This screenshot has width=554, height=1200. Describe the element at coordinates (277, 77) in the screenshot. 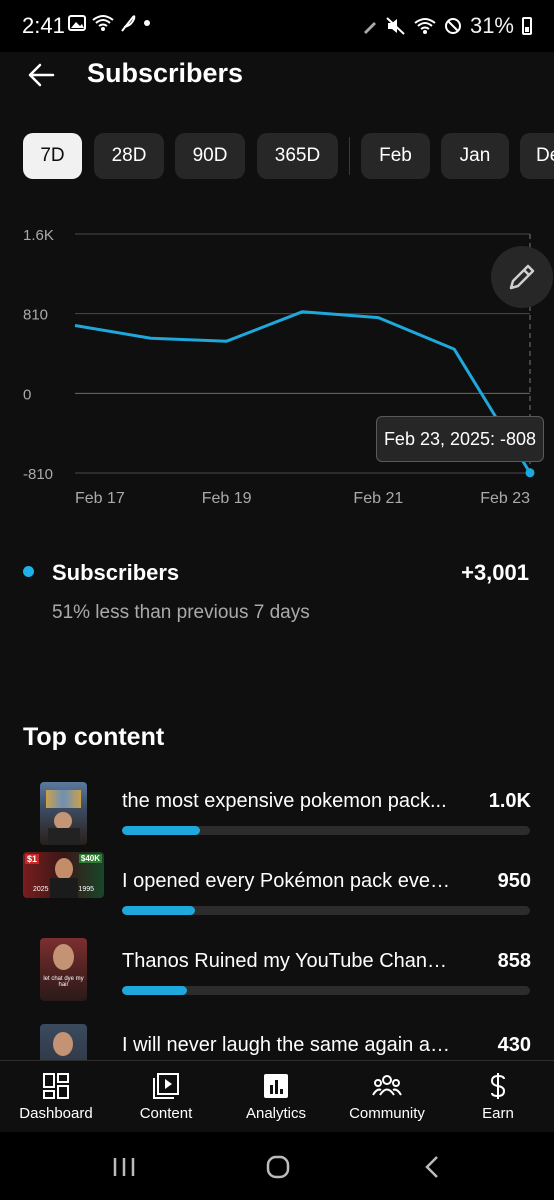

I see `app-bar: Subscribers` at that location.